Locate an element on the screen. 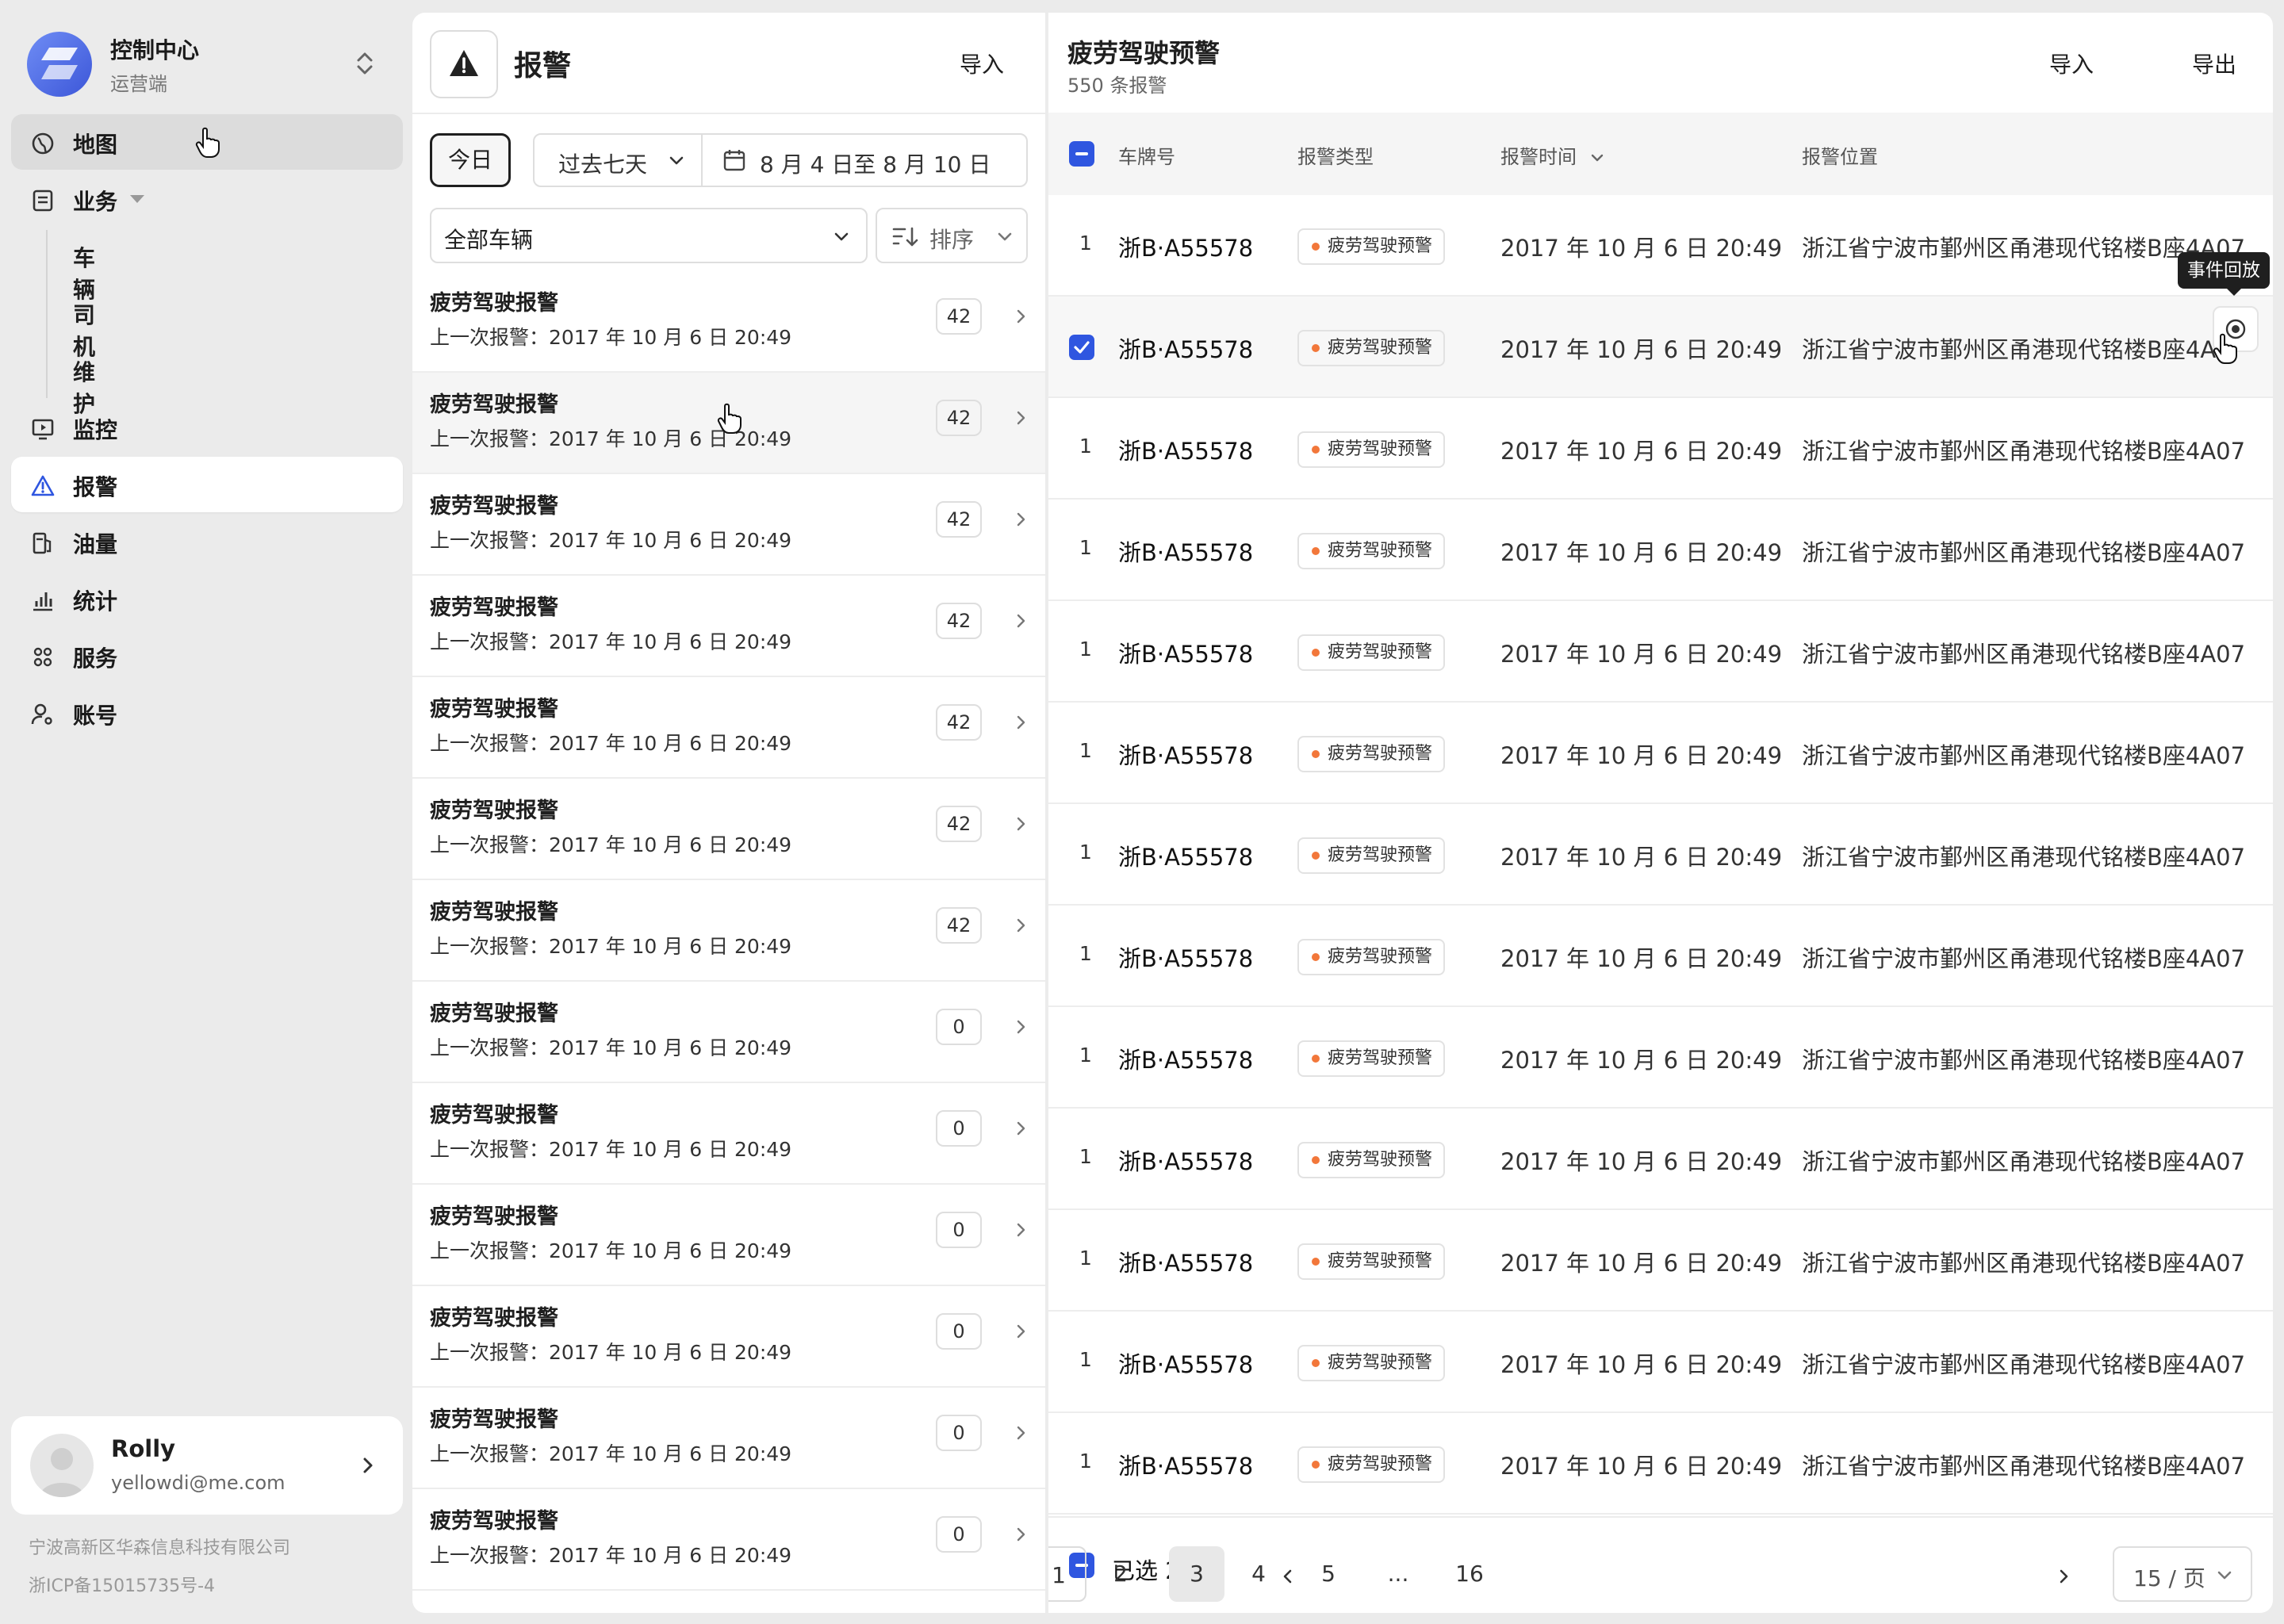 The image size is (2284, 1624). alarm-category-title: 疲劳驾驶报警 is located at coordinates (494, 912).